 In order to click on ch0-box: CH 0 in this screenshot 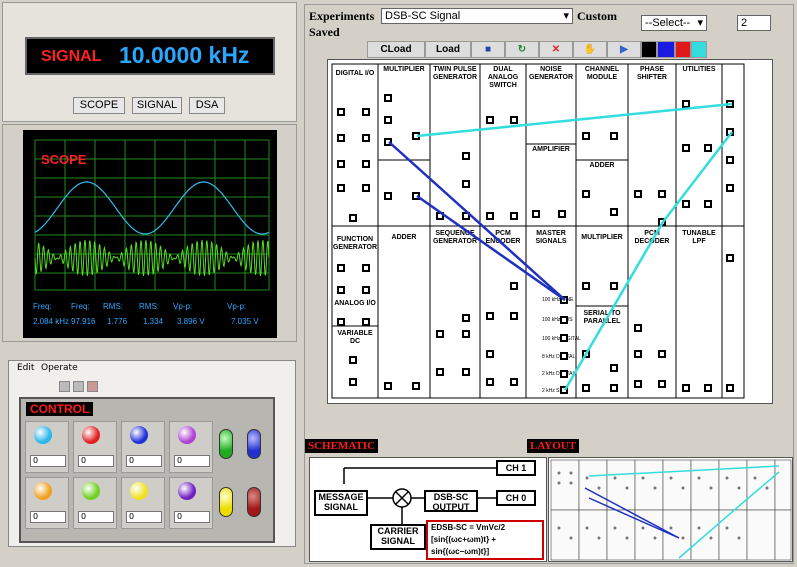, I will do `click(516, 498)`.